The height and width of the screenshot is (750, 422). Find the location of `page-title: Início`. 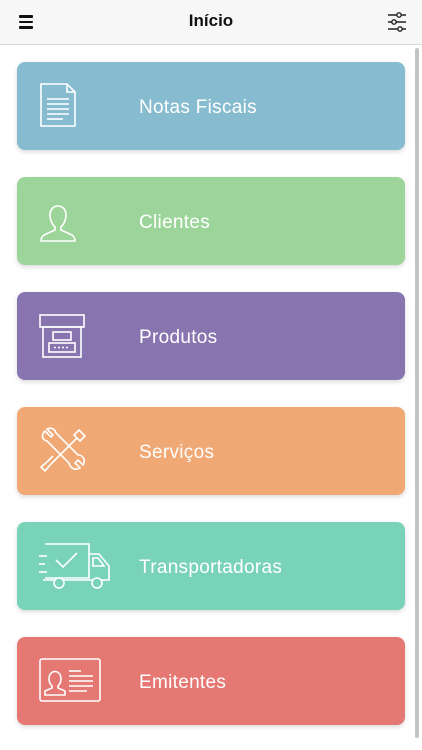

page-title: Início is located at coordinates (211, 20).